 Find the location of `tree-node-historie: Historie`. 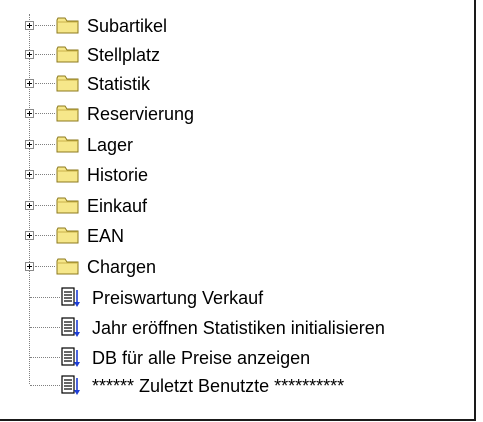

tree-node-historie: Historie is located at coordinates (235, 175).